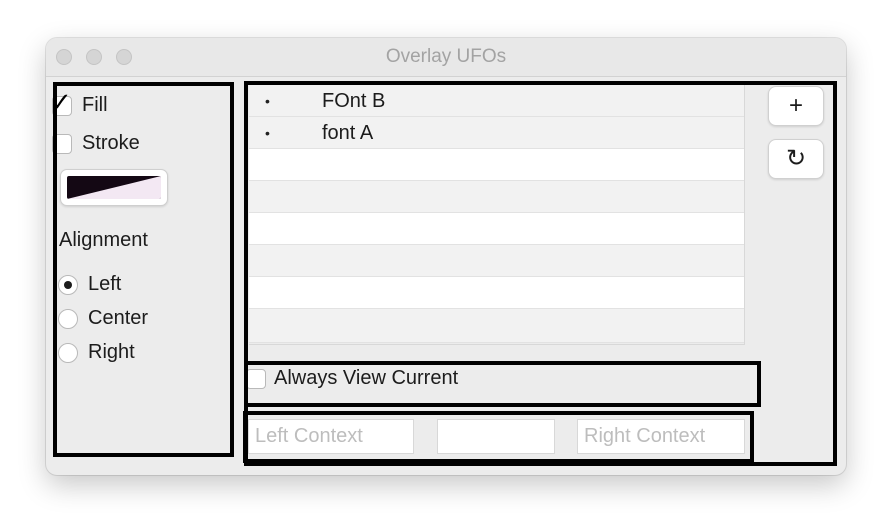 The image size is (892, 530). Describe the element at coordinates (498, 437) in the screenshot. I see `context-fields-highlight-box` at that location.